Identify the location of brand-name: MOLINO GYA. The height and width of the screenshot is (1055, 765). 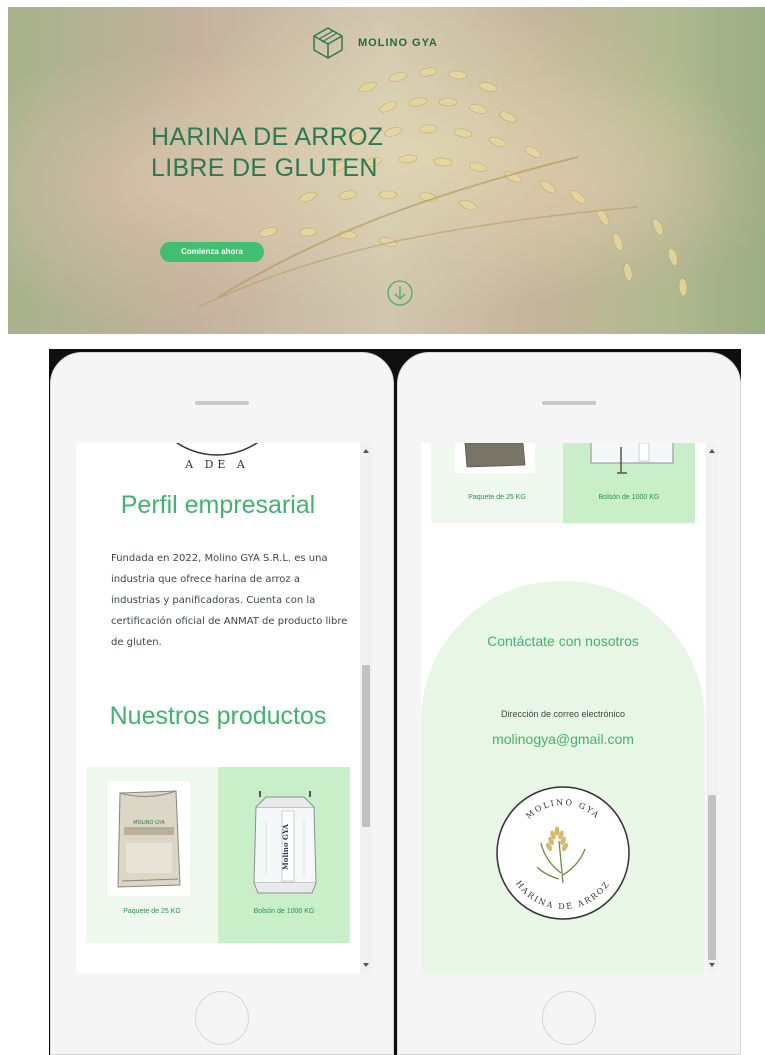
(398, 43).